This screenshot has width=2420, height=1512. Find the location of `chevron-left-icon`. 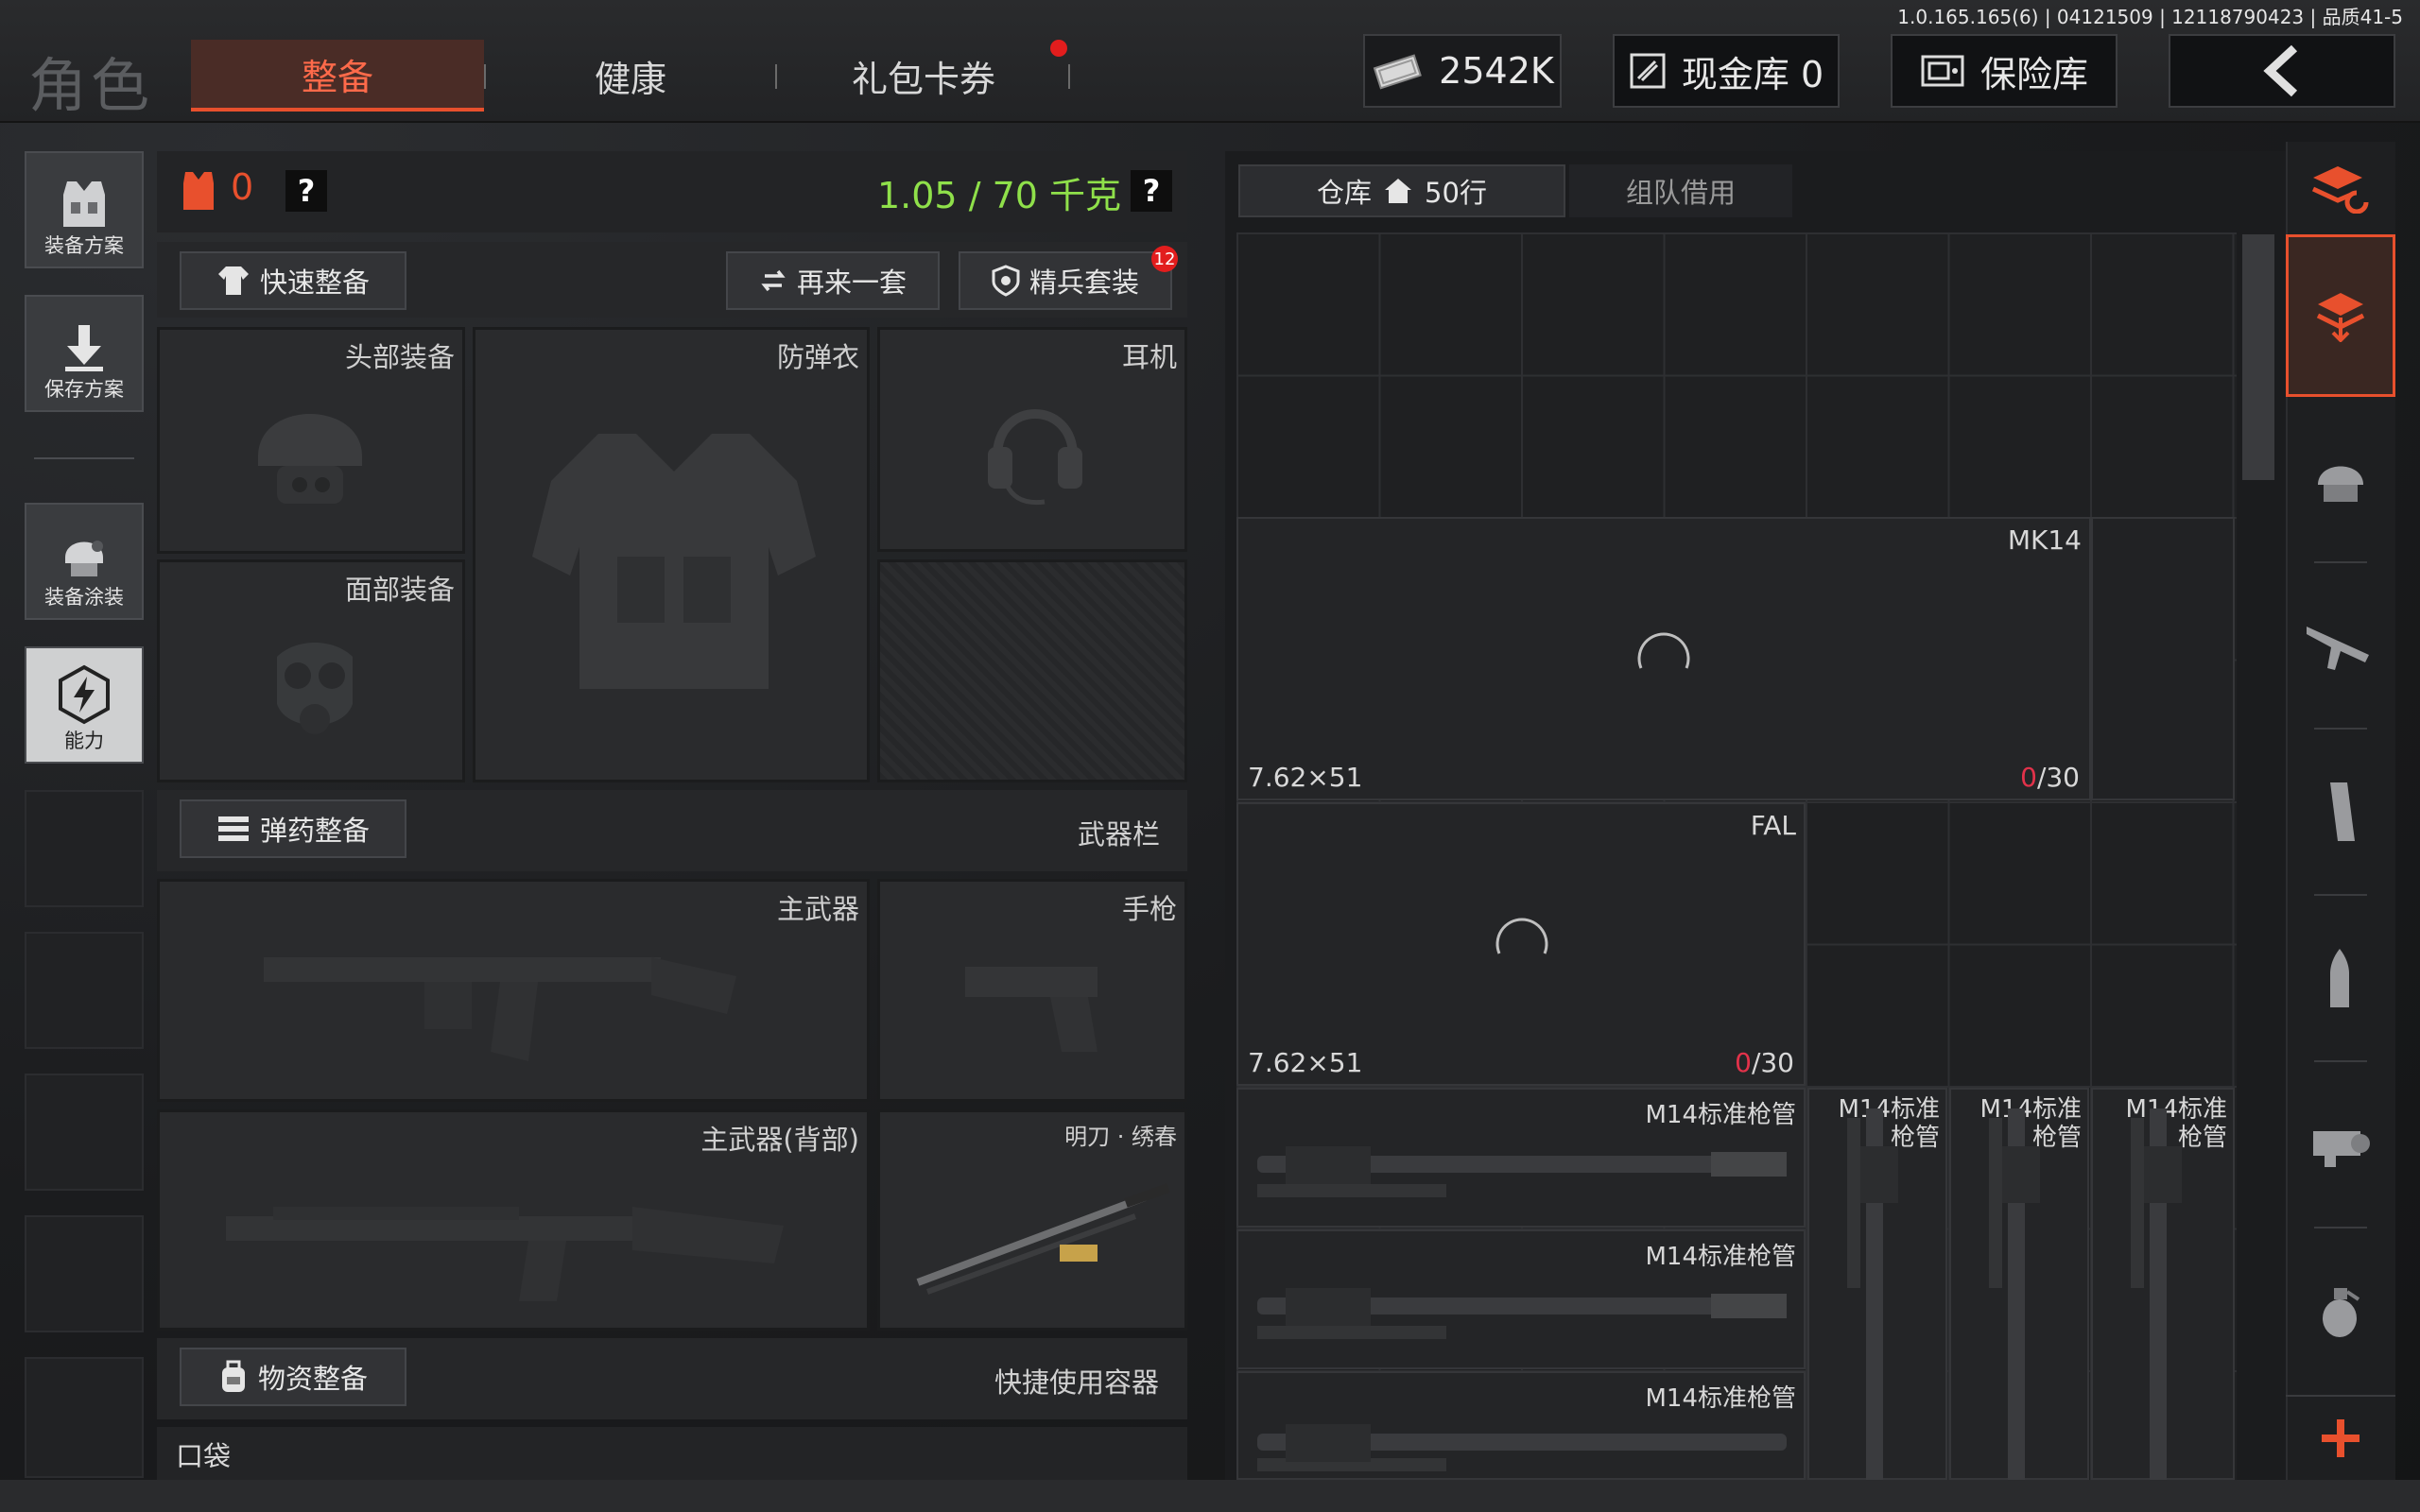

chevron-left-icon is located at coordinates (2280, 70).